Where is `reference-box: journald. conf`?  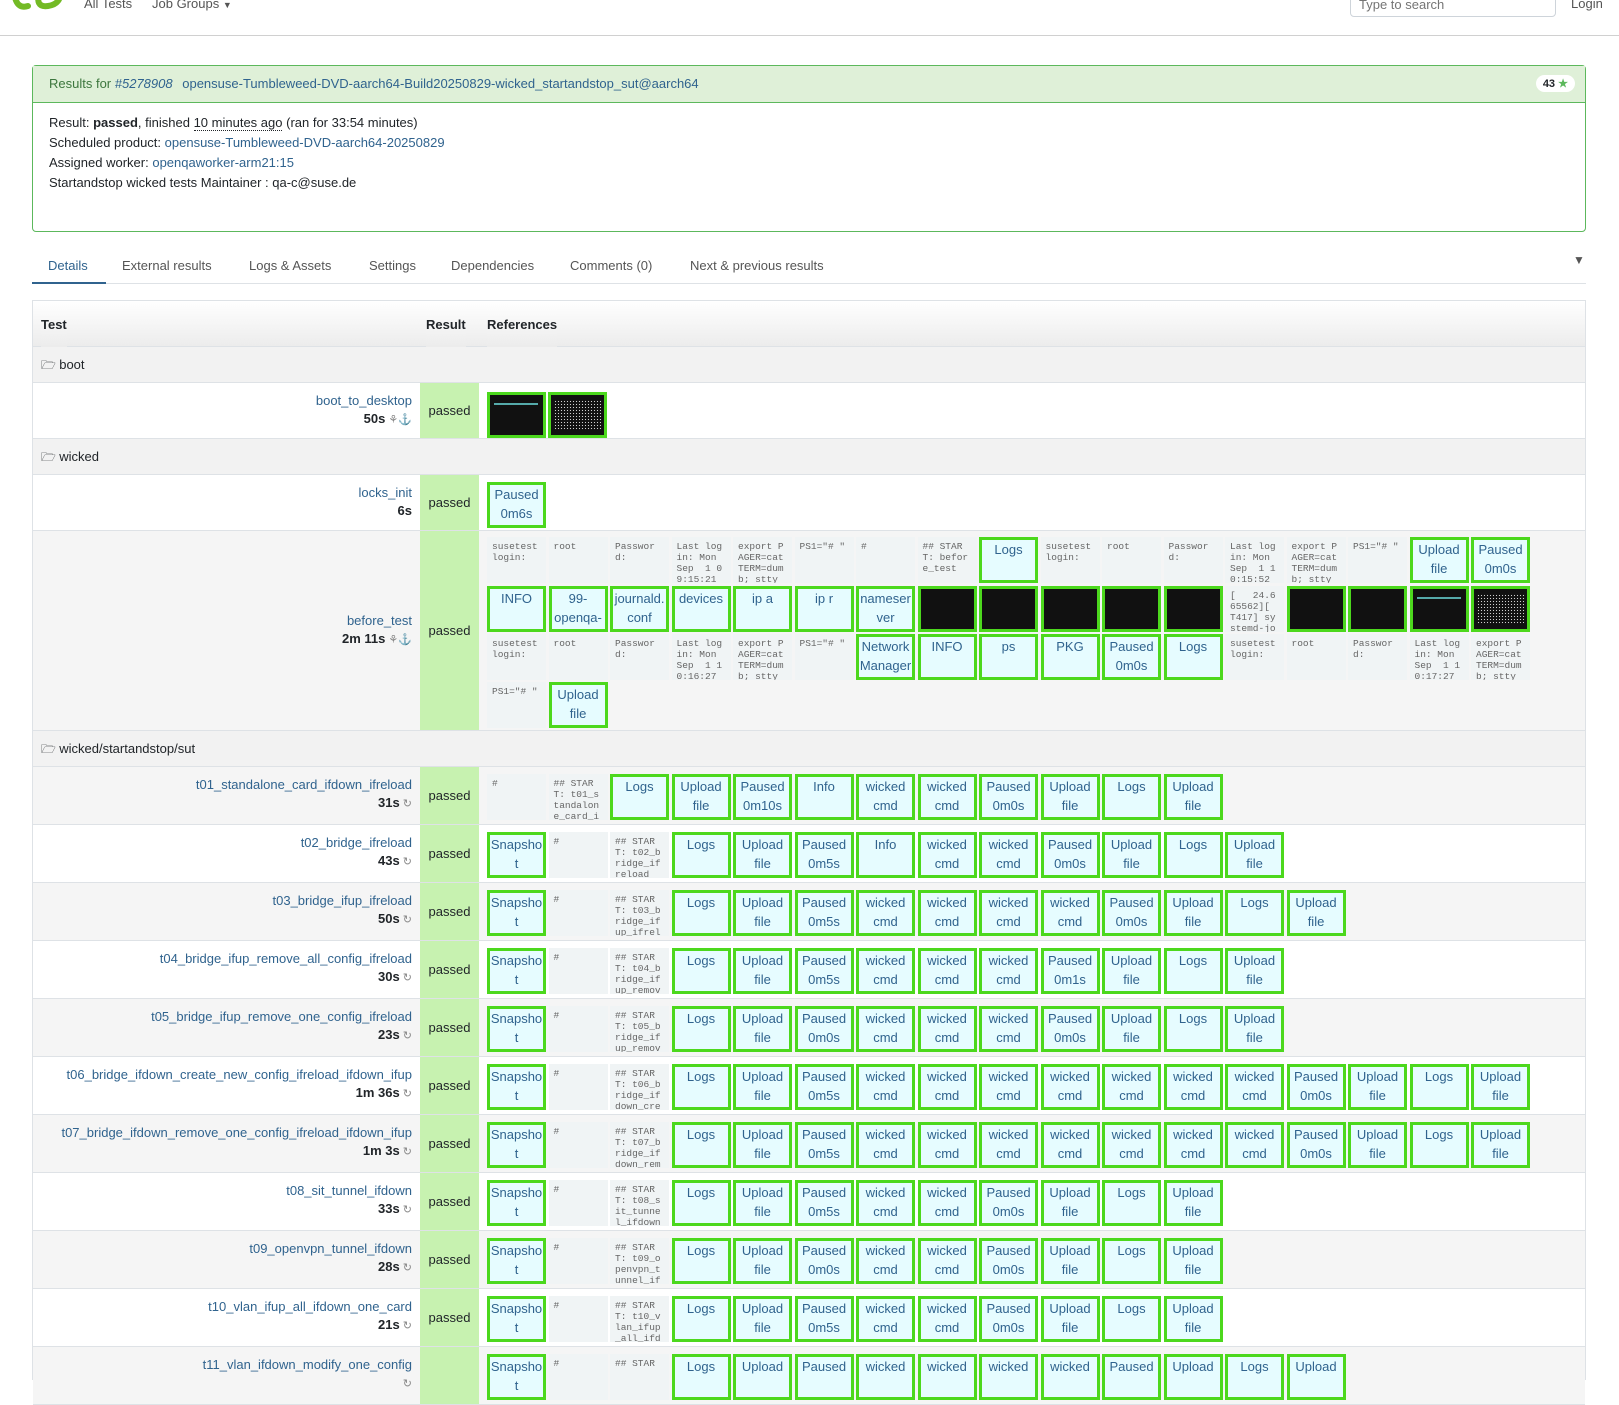
reference-box: journald. conf is located at coordinates (639, 609).